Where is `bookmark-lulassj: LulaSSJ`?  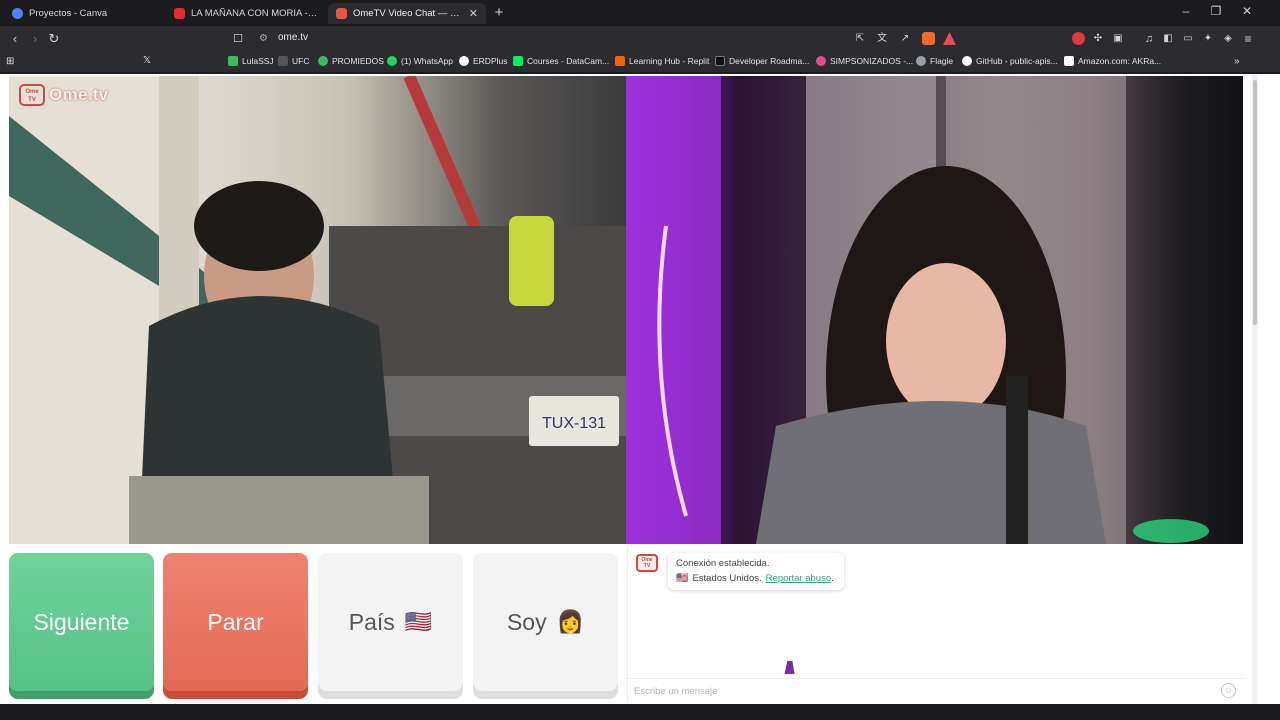
bookmark-lulassj: LulaSSJ is located at coordinates (251, 61).